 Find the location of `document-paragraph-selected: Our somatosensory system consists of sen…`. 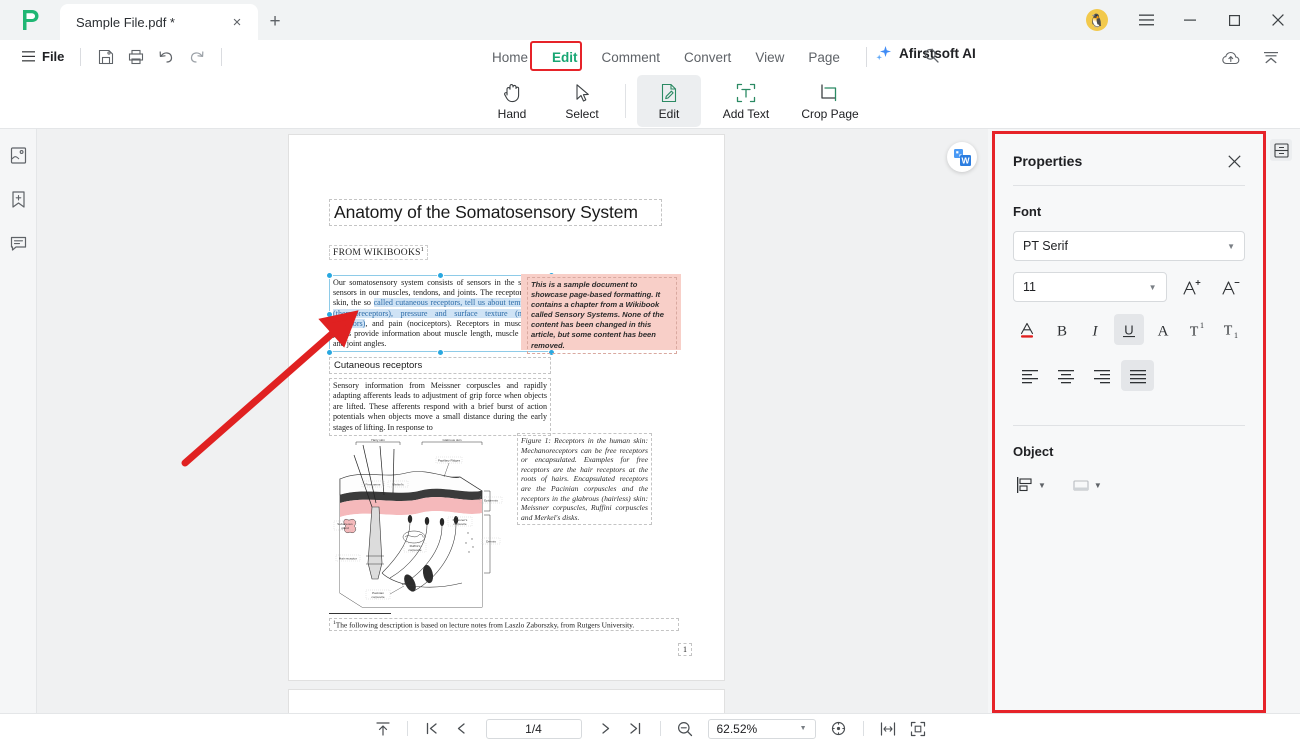

document-paragraph-selected: Our somatosensory system consists of sen… is located at coordinates (440, 314).